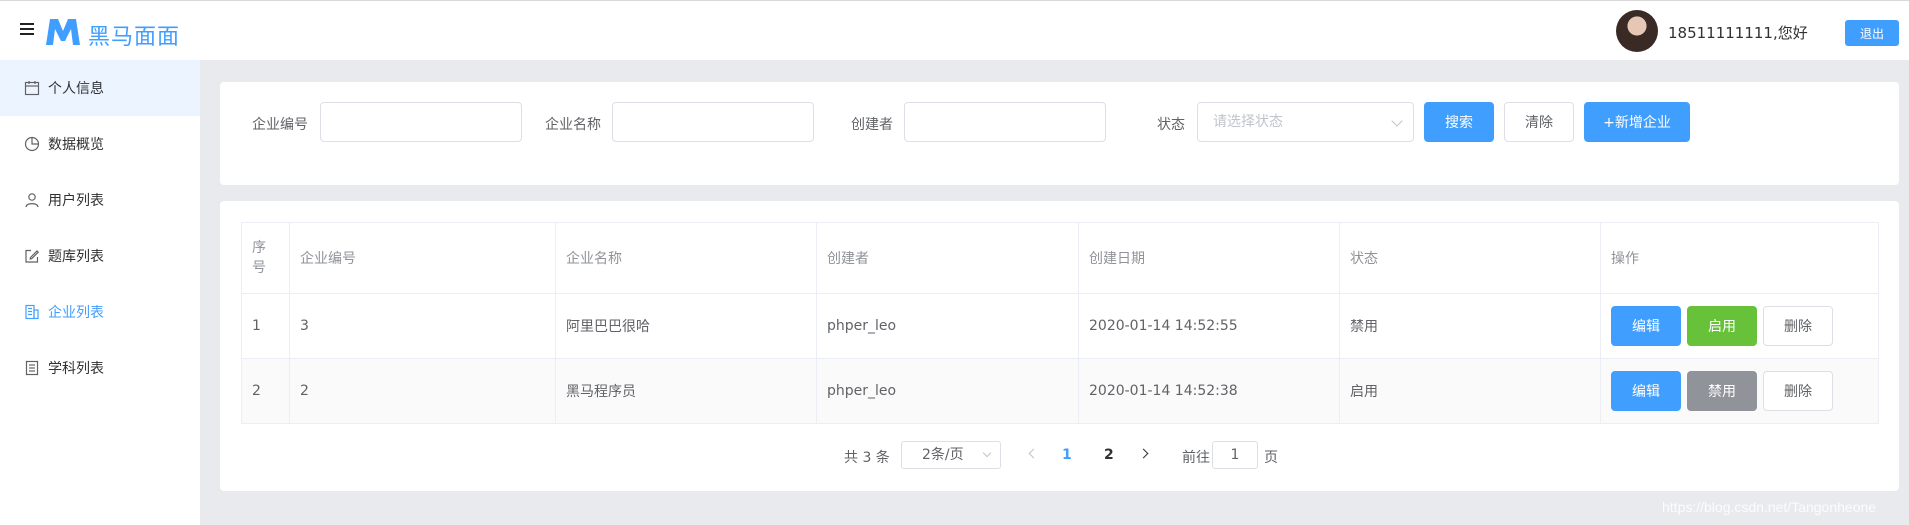  What do you see at coordinates (1722, 391) in the screenshot?
I see `disable-button: 禁用` at bounding box center [1722, 391].